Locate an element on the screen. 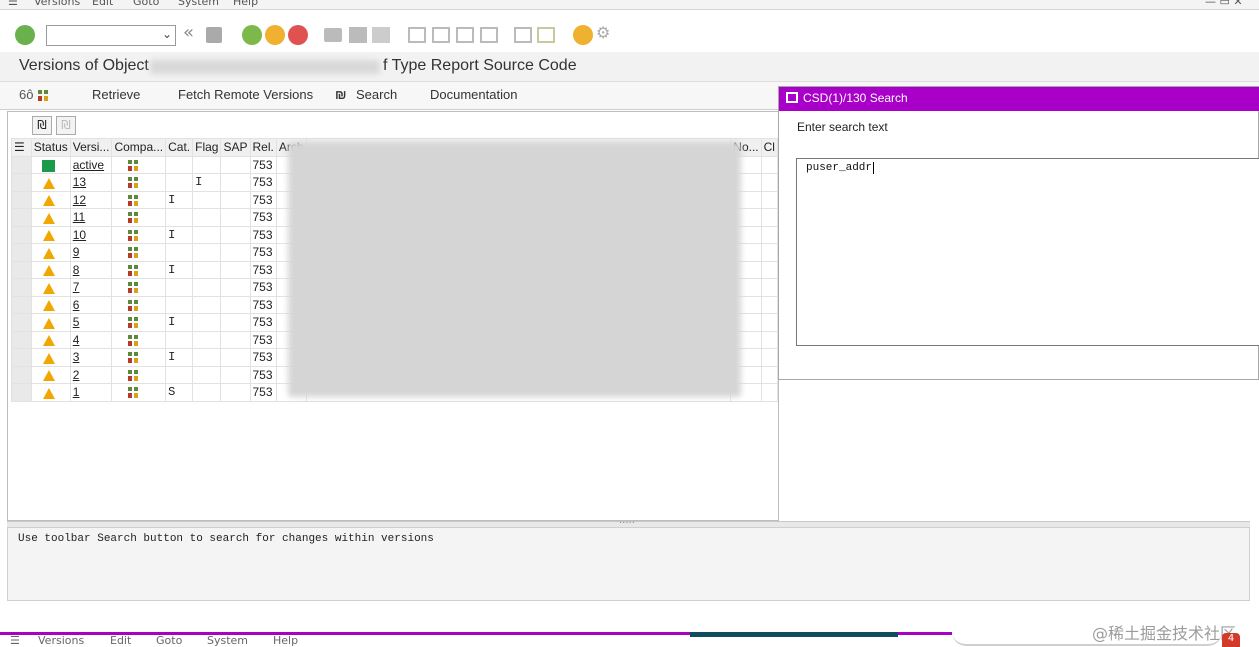 This screenshot has height=647, width=1259. menu-versions: Versions is located at coordinates (57, 4).